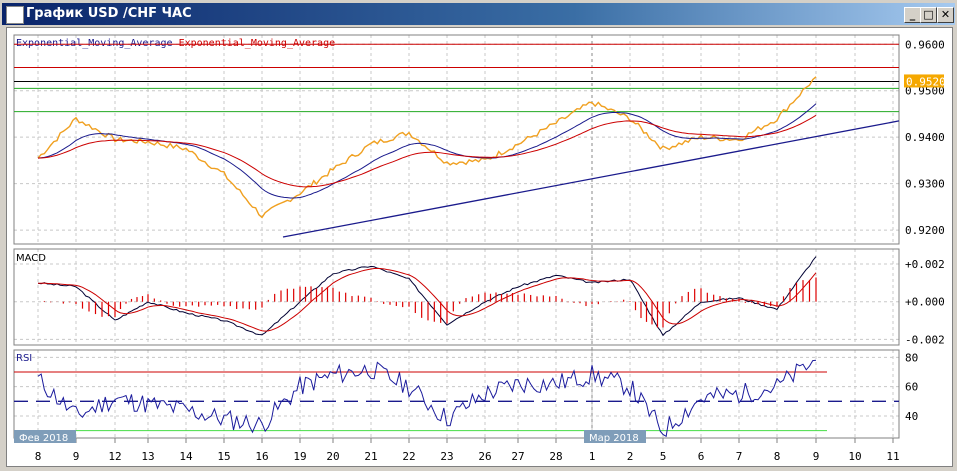 The image size is (957, 471). Describe the element at coordinates (408, 456) in the screenshot. I see `x-tick-label: 22` at that location.